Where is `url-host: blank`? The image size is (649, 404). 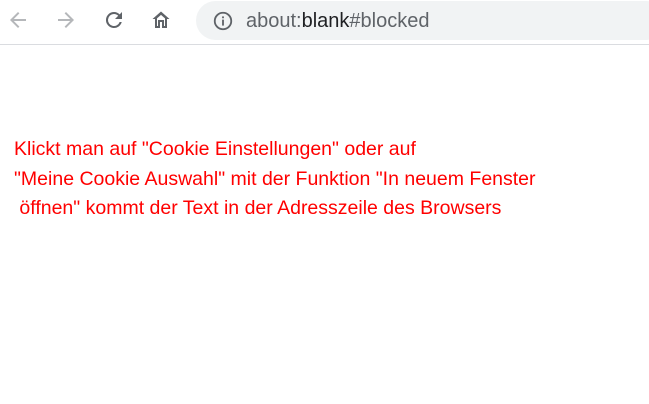
url-host: blank is located at coordinates (325, 21).